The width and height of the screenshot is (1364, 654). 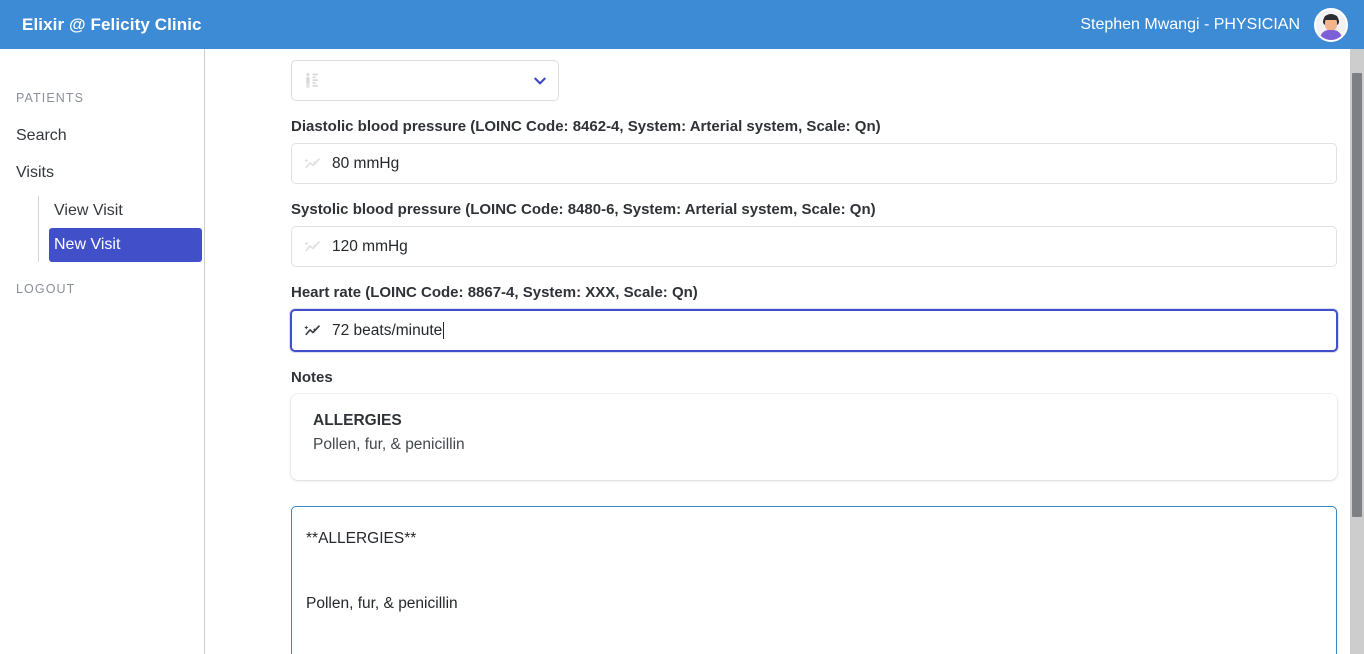 I want to click on text-caret, so click(x=444, y=330).